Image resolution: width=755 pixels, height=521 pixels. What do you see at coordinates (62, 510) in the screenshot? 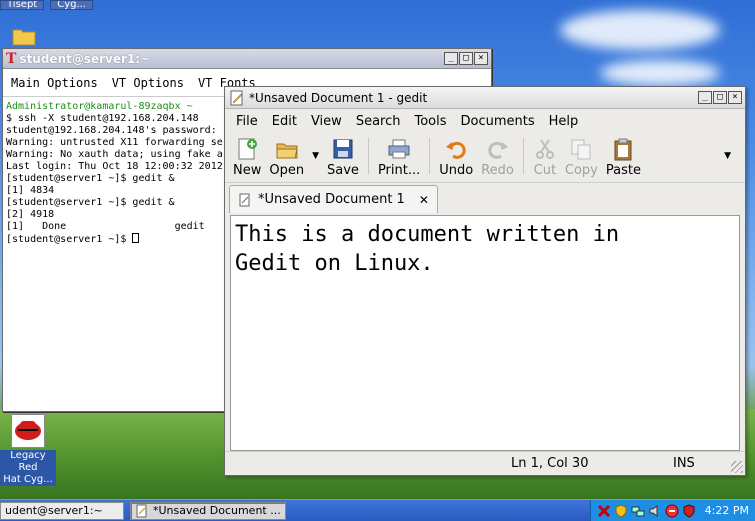
I see `taskbar-item-terminal: udent@server1:~` at bounding box center [62, 510].